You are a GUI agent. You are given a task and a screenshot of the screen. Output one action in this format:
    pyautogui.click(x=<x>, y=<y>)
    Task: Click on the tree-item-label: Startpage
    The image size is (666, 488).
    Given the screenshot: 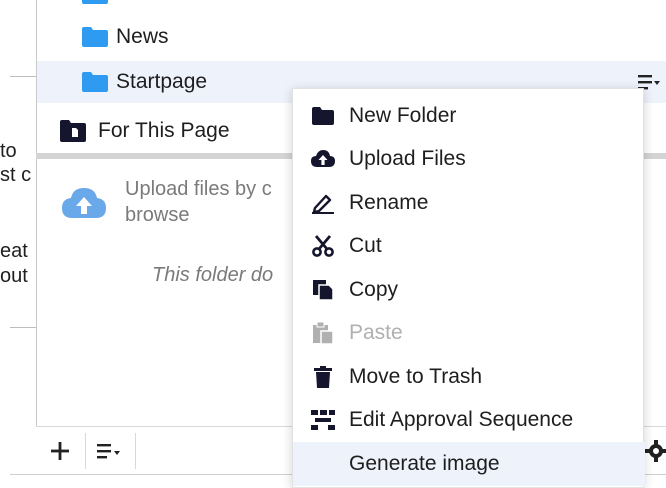 What is the action you would take?
    pyautogui.click(x=162, y=81)
    